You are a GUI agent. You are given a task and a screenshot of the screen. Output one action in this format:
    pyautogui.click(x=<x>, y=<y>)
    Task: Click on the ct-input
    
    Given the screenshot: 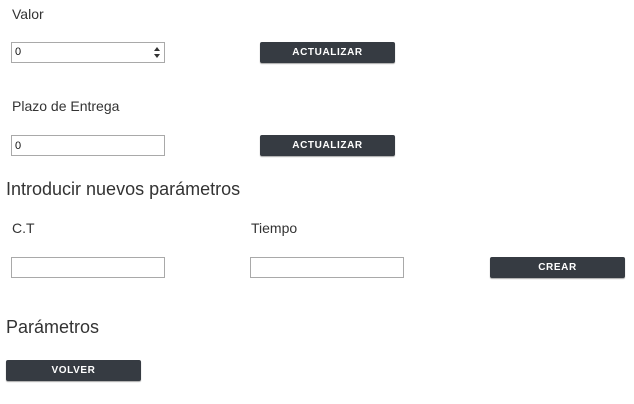 What is the action you would take?
    pyautogui.click(x=88, y=267)
    